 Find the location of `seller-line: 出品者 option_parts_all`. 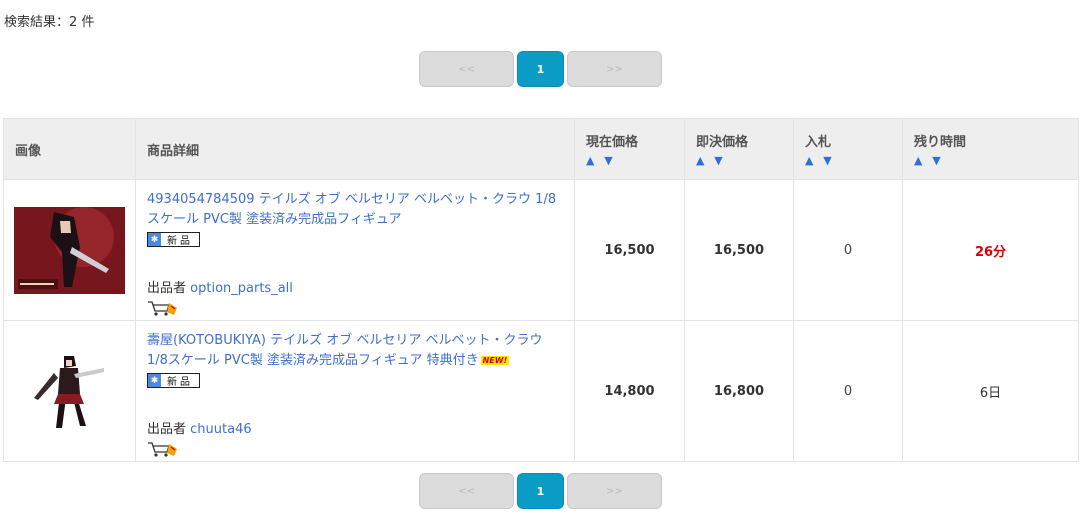

seller-line: 出品者 option_parts_all is located at coordinates (220, 288).